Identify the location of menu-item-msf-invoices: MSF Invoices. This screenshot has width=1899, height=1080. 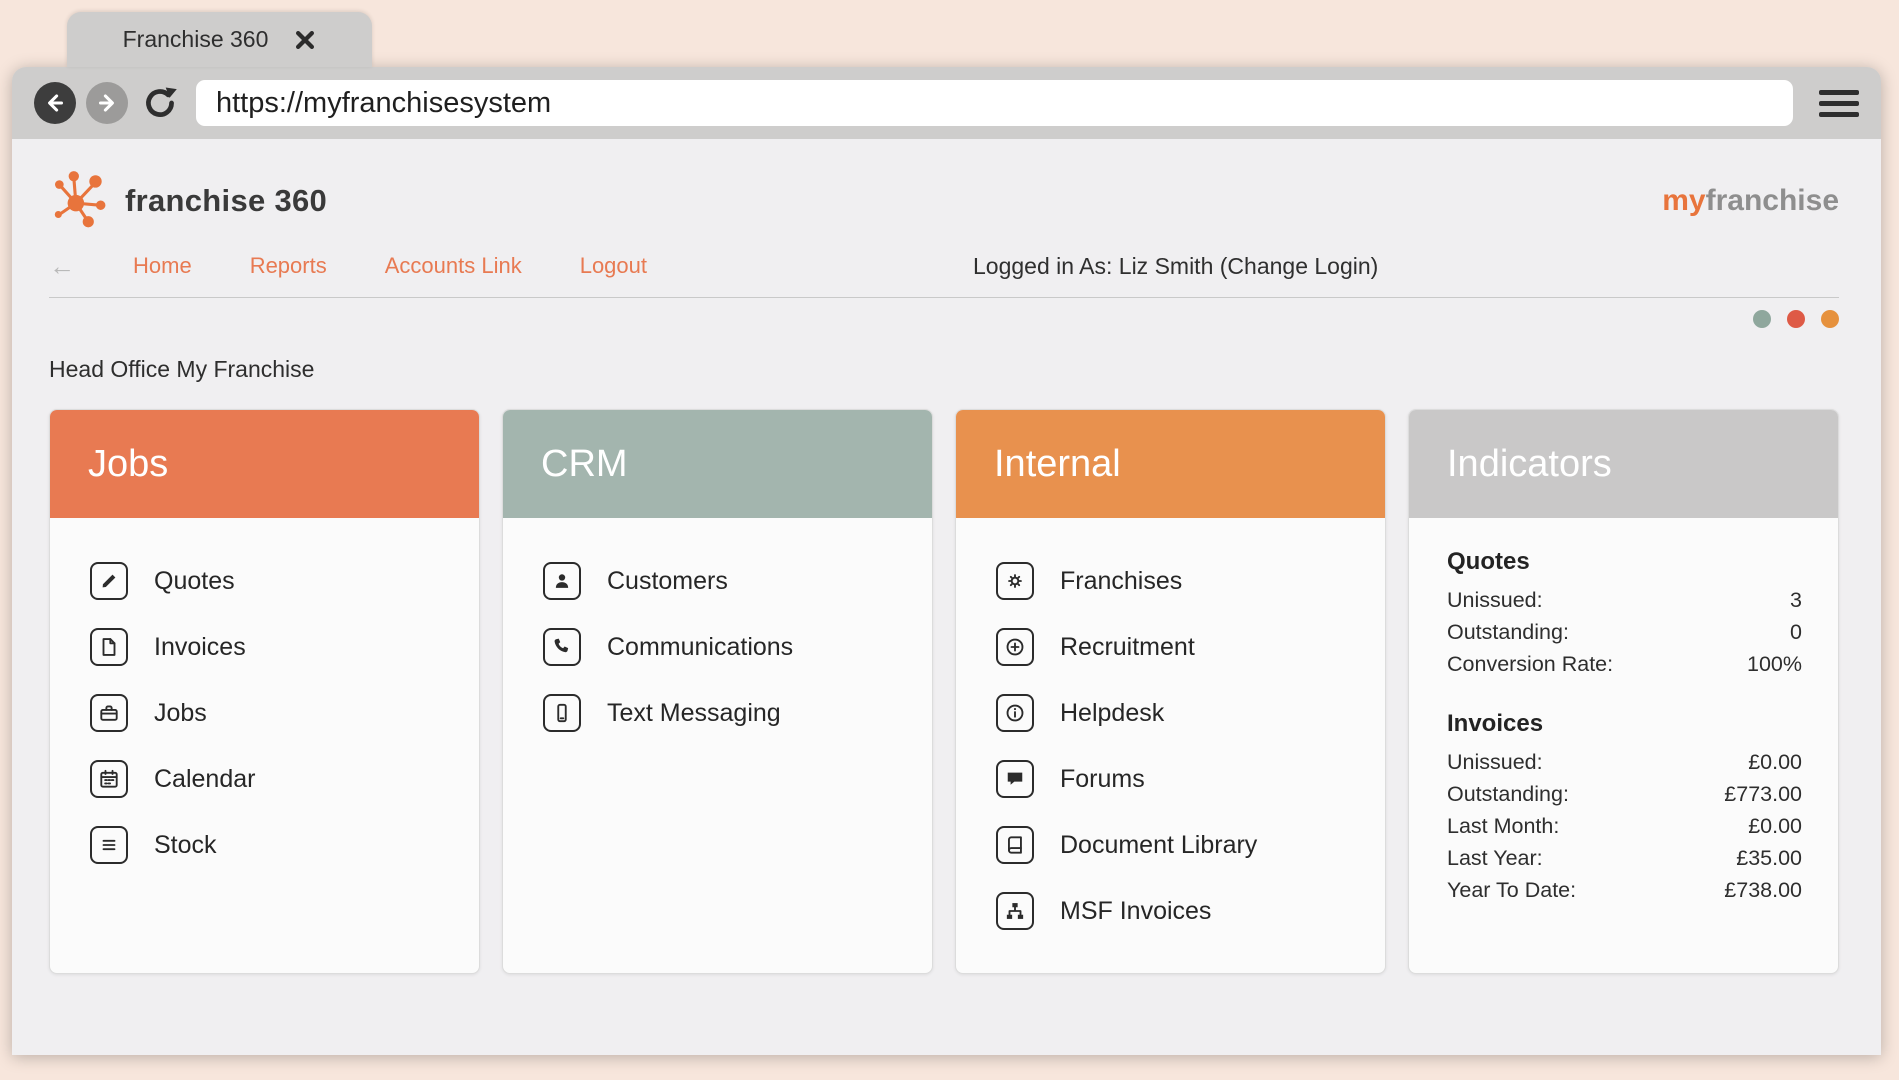
(1190, 911).